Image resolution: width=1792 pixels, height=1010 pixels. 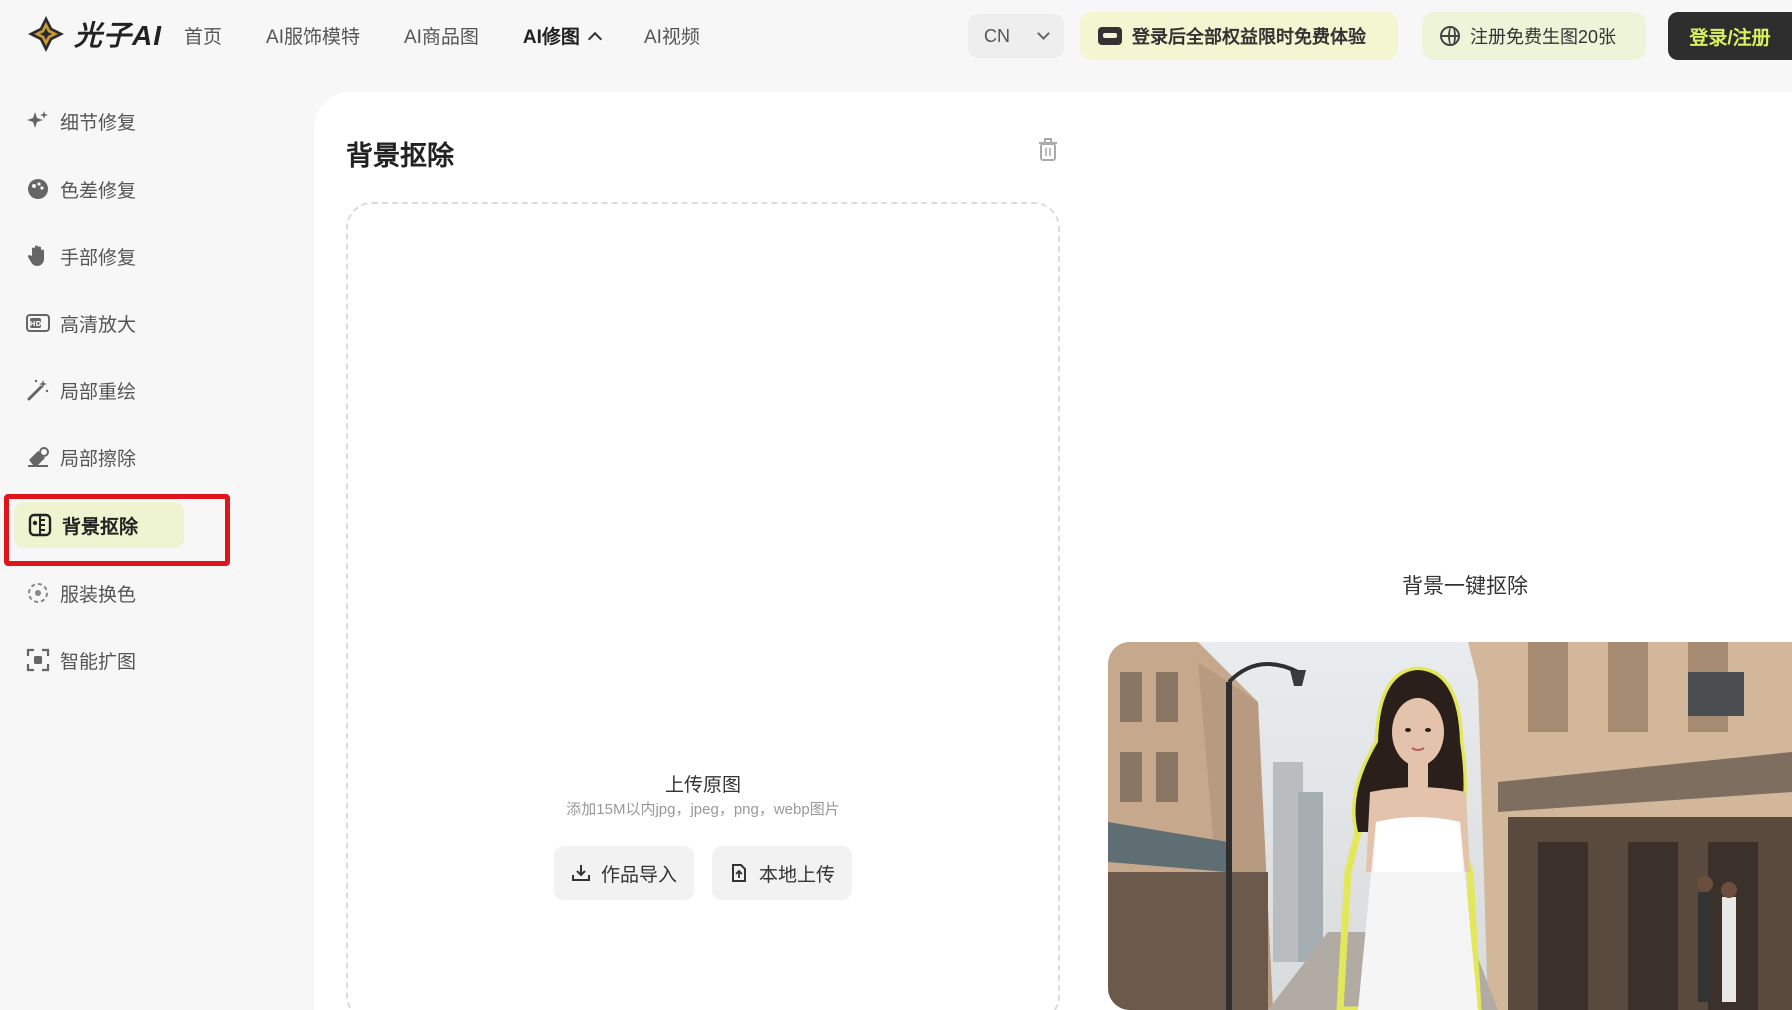 I want to click on nav-ai-retouch: AI修图, so click(x=562, y=35).